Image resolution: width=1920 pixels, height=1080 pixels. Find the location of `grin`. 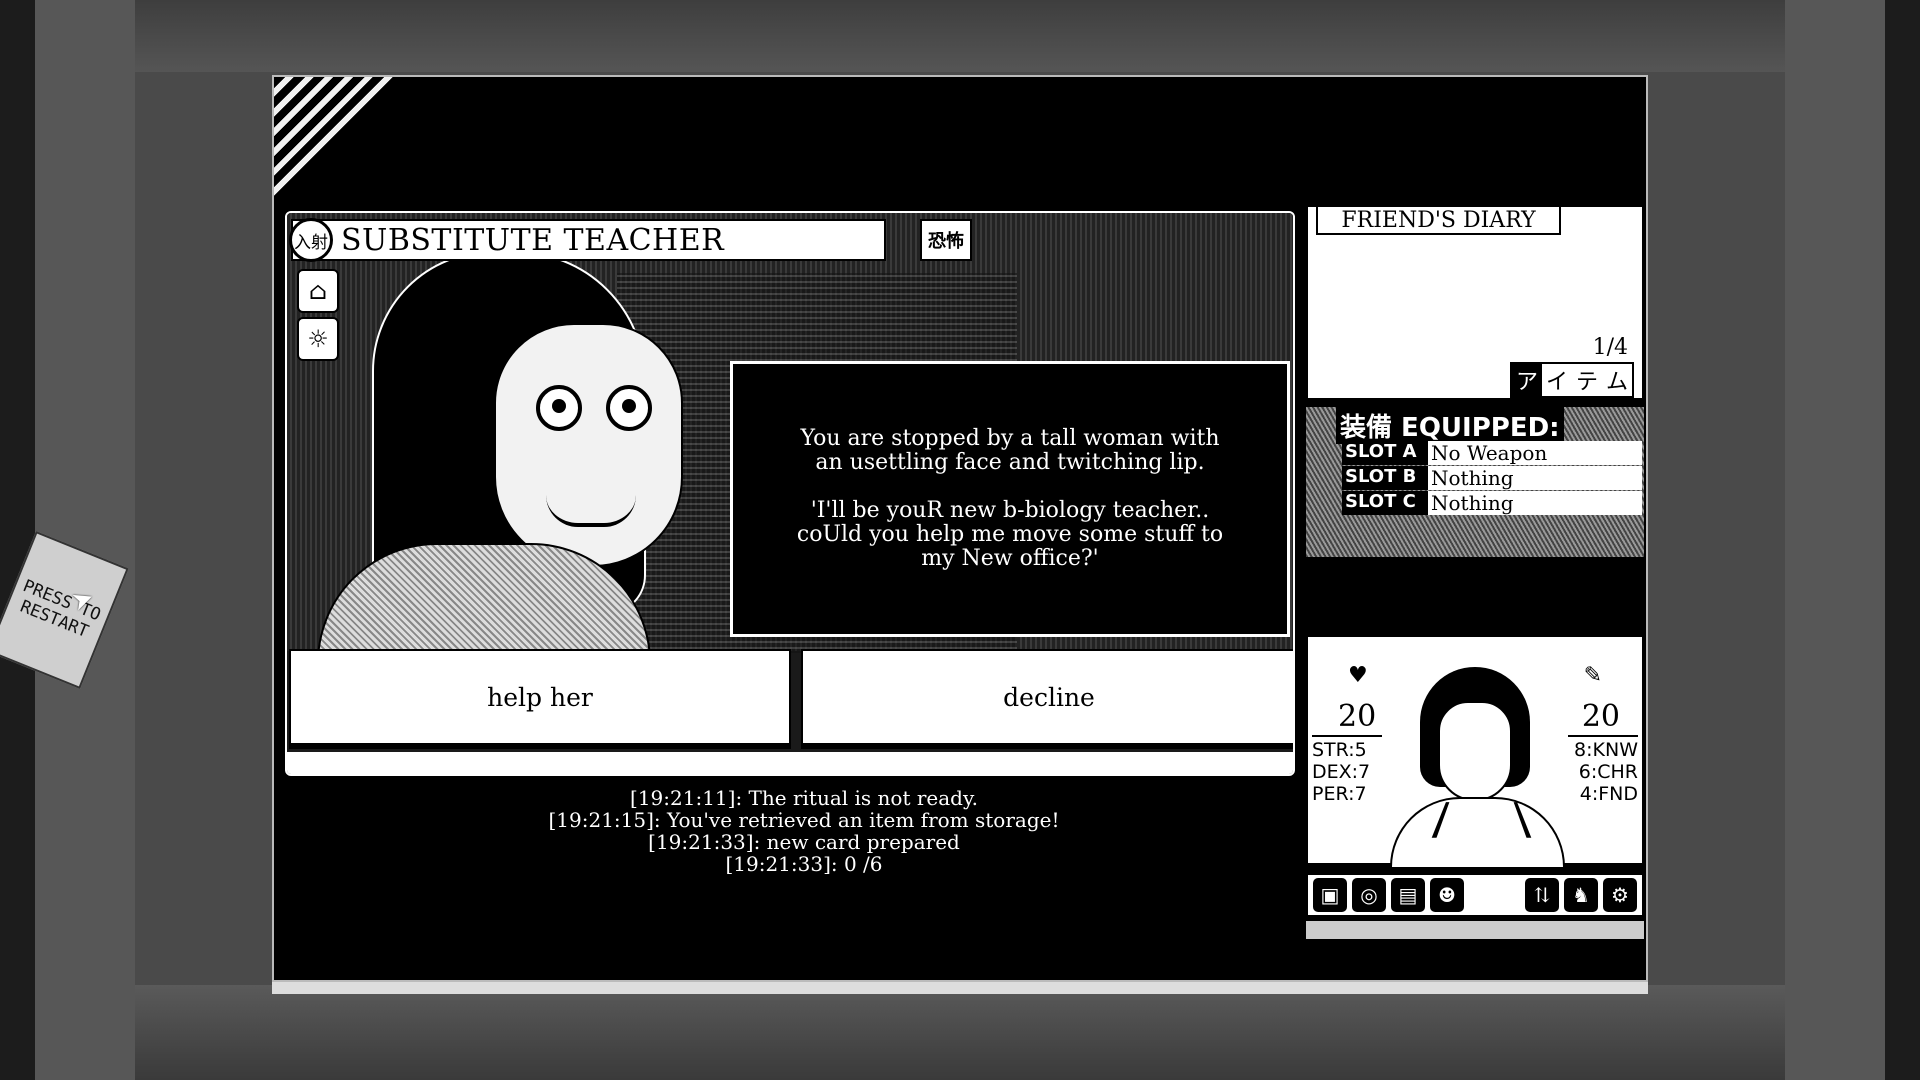

grin is located at coordinates (591, 511).